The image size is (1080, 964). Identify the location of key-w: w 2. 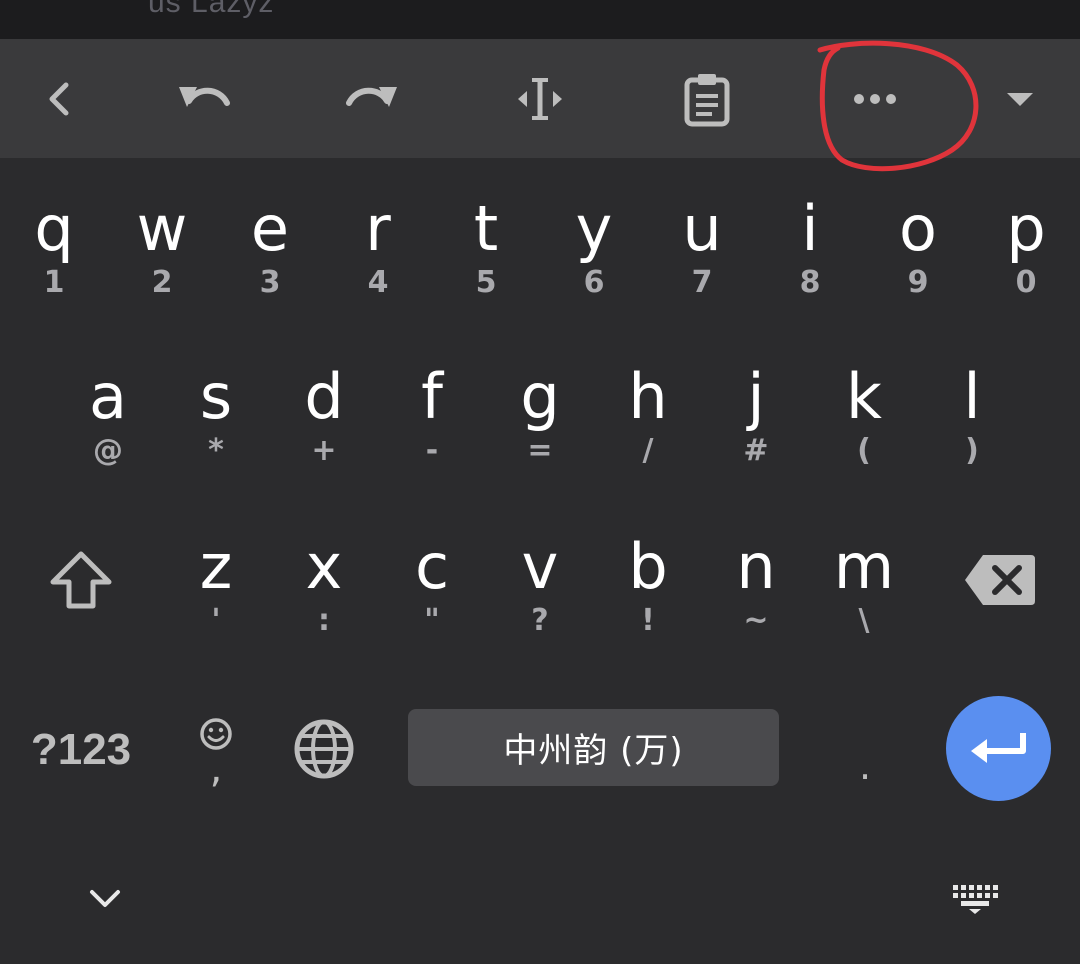
(162, 248).